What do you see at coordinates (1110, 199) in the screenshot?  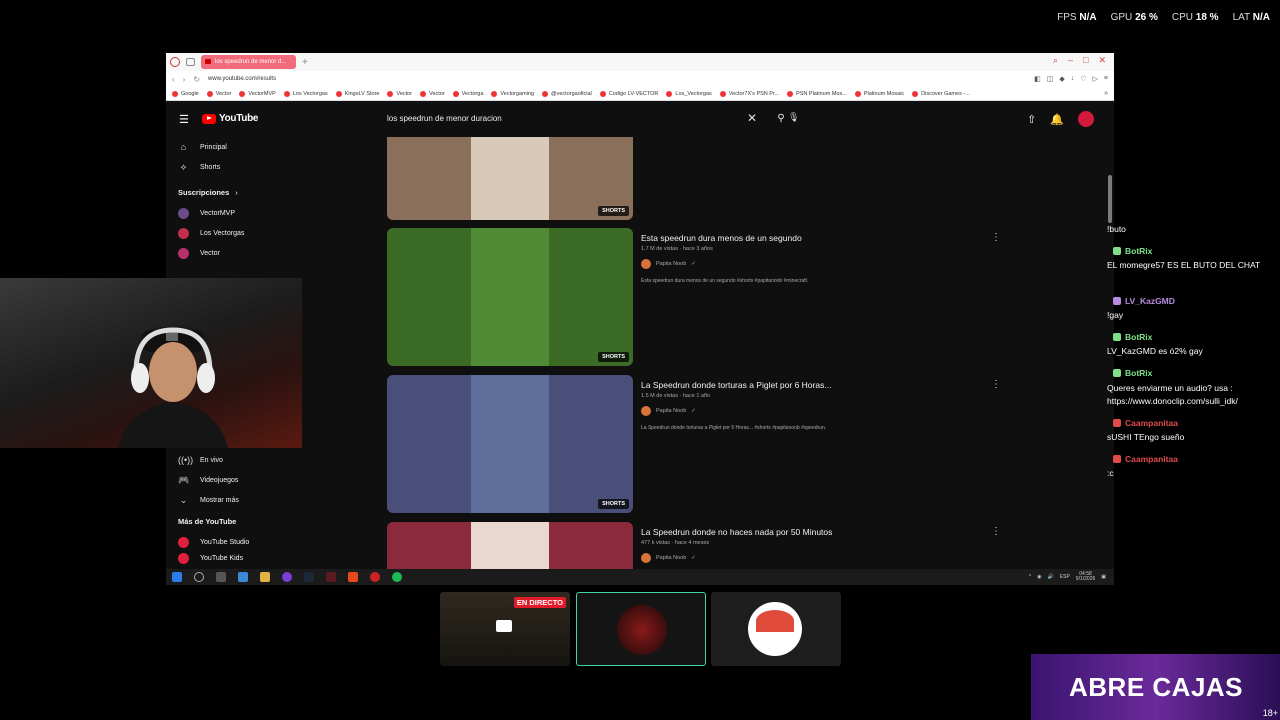 I see `scrollbar` at bounding box center [1110, 199].